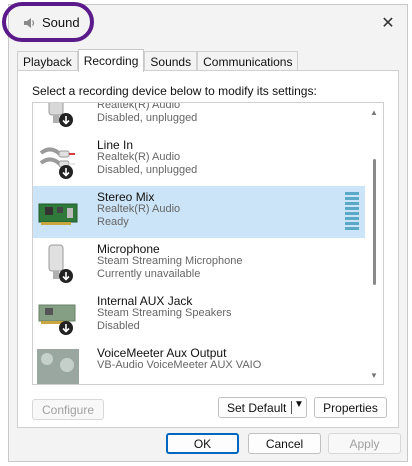  What do you see at coordinates (113, 222) in the screenshot?
I see `device-status: Ready` at bounding box center [113, 222].